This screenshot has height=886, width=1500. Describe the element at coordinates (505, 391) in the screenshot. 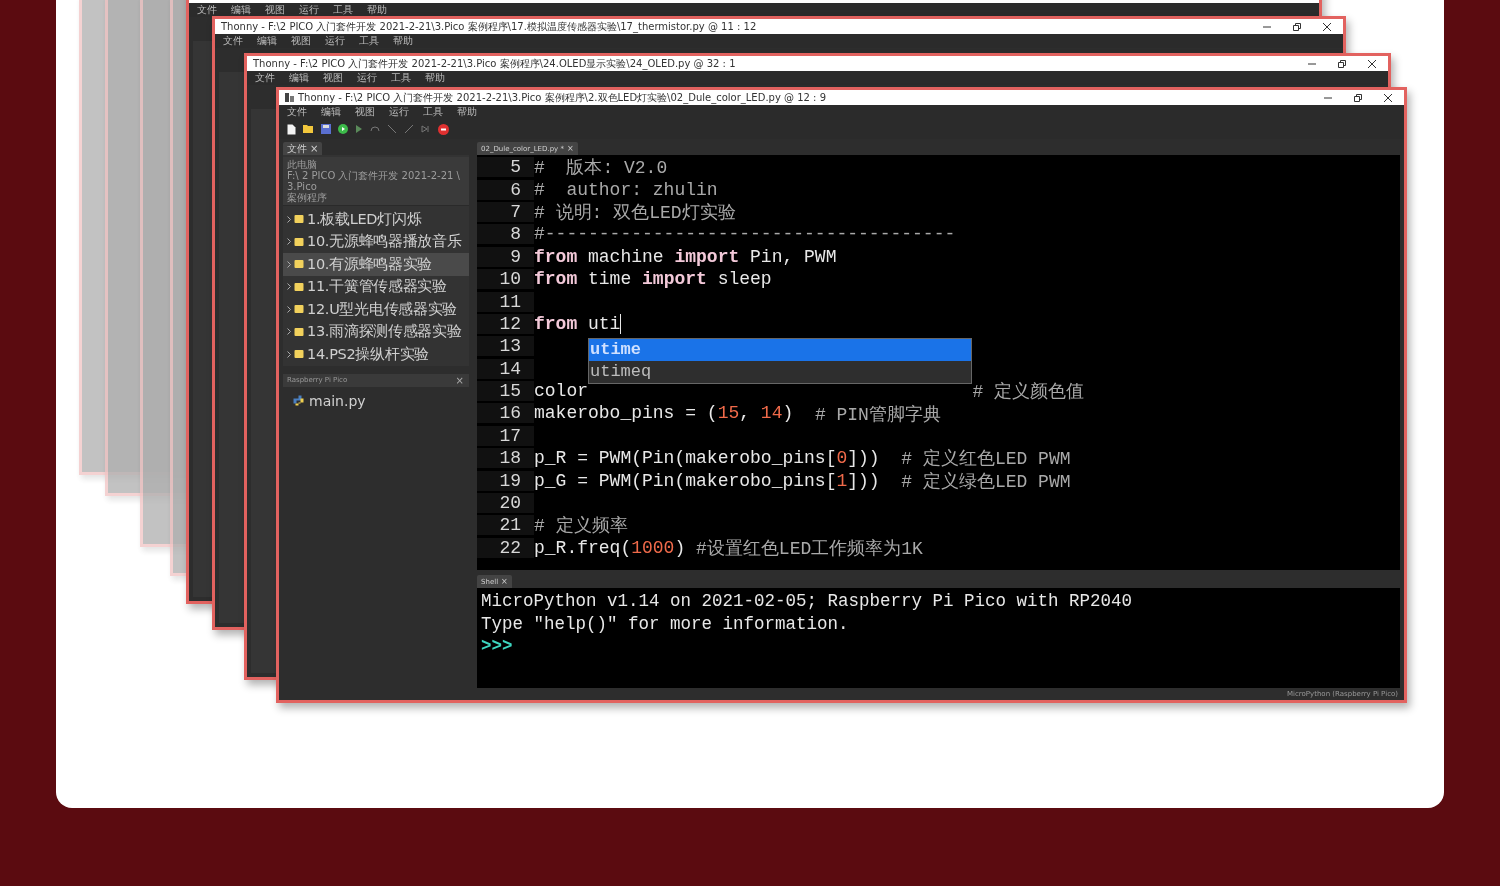

I see `line-number: 15` at that location.